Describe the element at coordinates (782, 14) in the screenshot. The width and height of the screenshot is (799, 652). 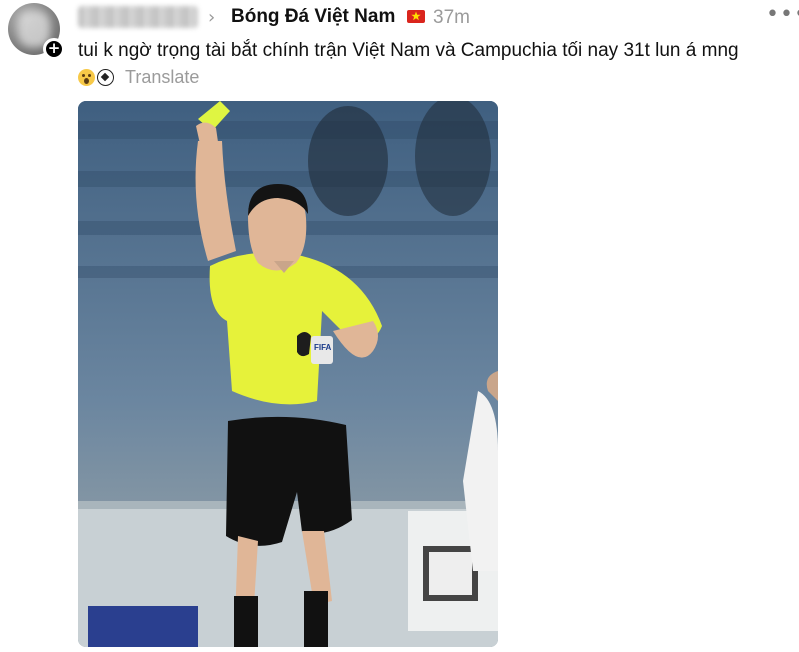
I see `more-options-icon: •••` at that location.